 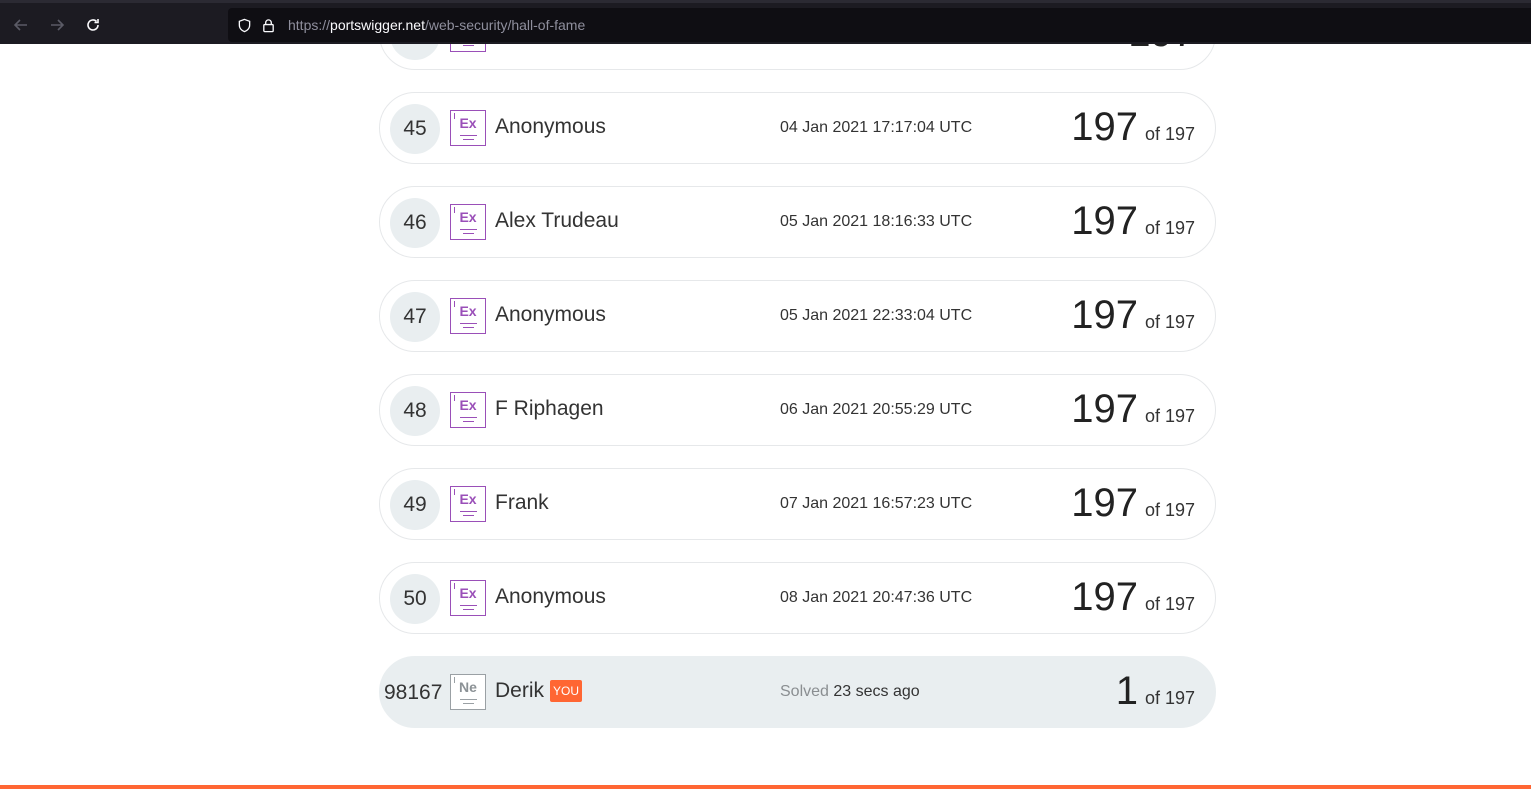 I want to click on completion-date: 07 Jan 2021 16:57:23 UTC, so click(x=876, y=503).